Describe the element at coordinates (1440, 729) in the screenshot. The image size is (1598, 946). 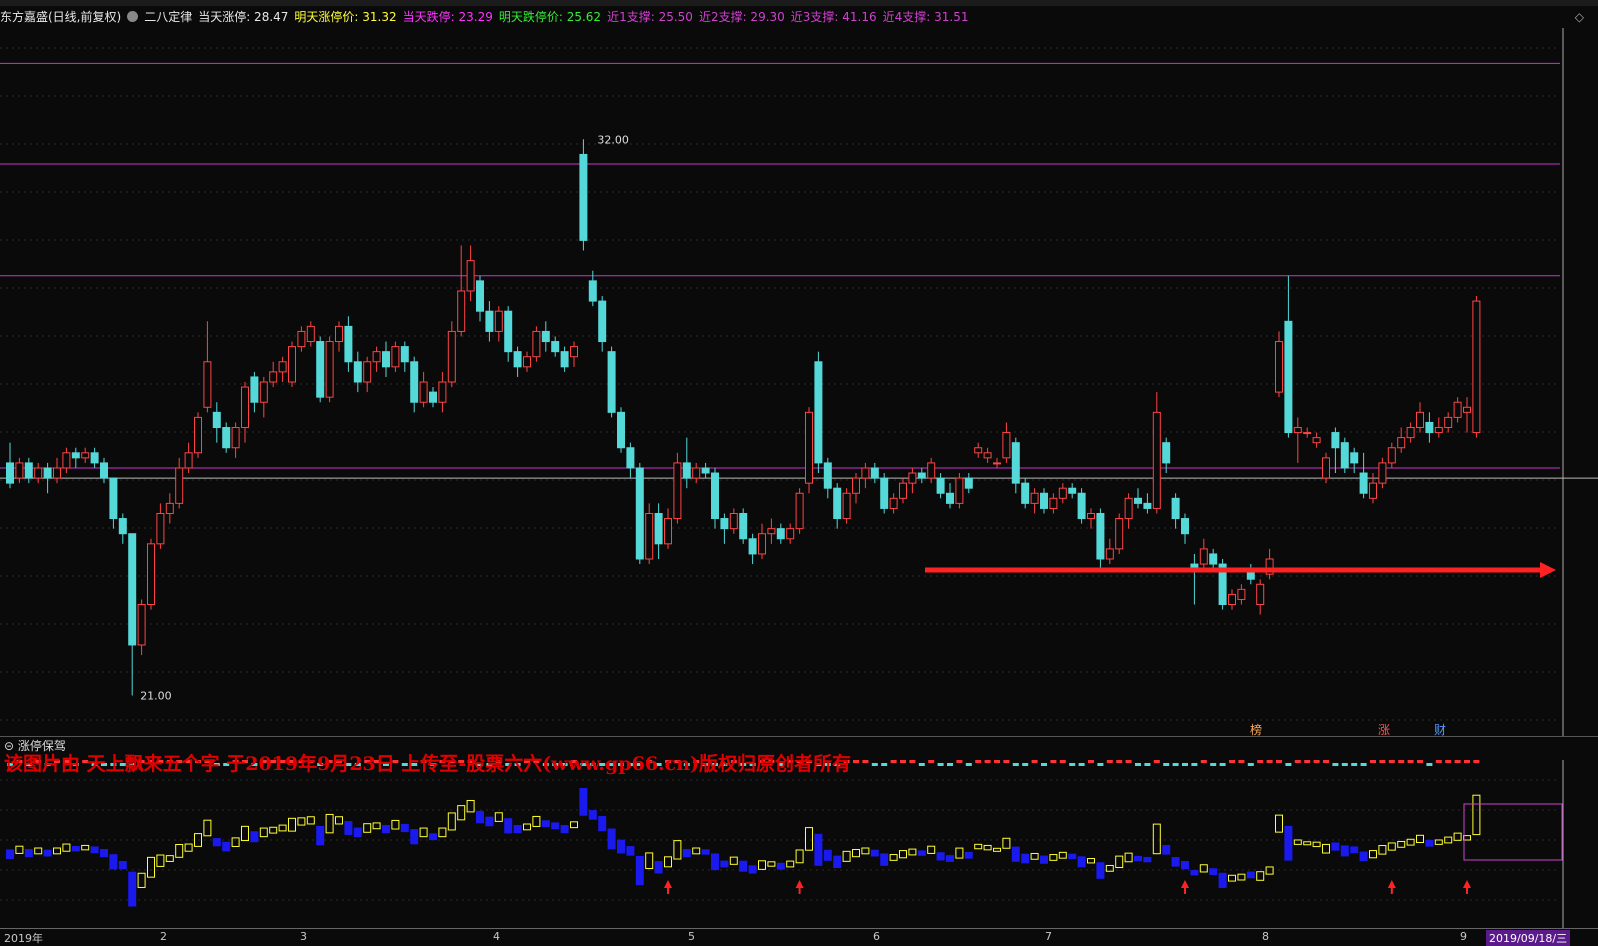
I see `event-marker: 财` at that location.